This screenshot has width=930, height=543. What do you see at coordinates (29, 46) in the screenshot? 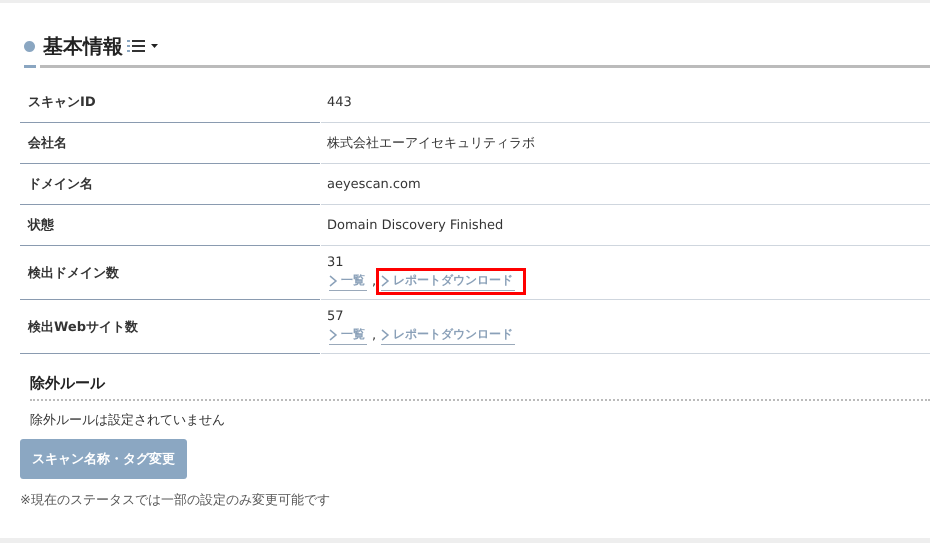
I see `bullet-icon` at bounding box center [29, 46].